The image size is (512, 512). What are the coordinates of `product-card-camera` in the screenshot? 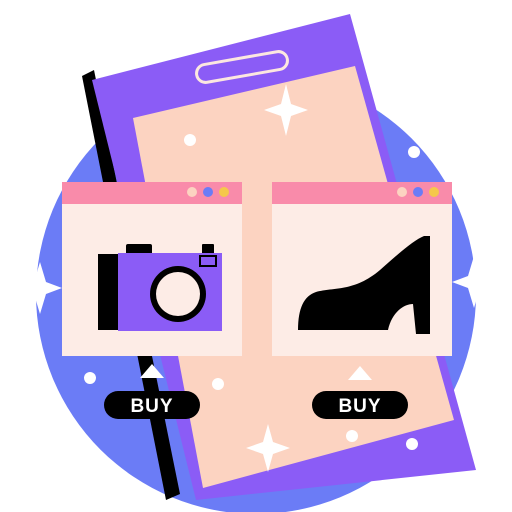 It's located at (152, 269).